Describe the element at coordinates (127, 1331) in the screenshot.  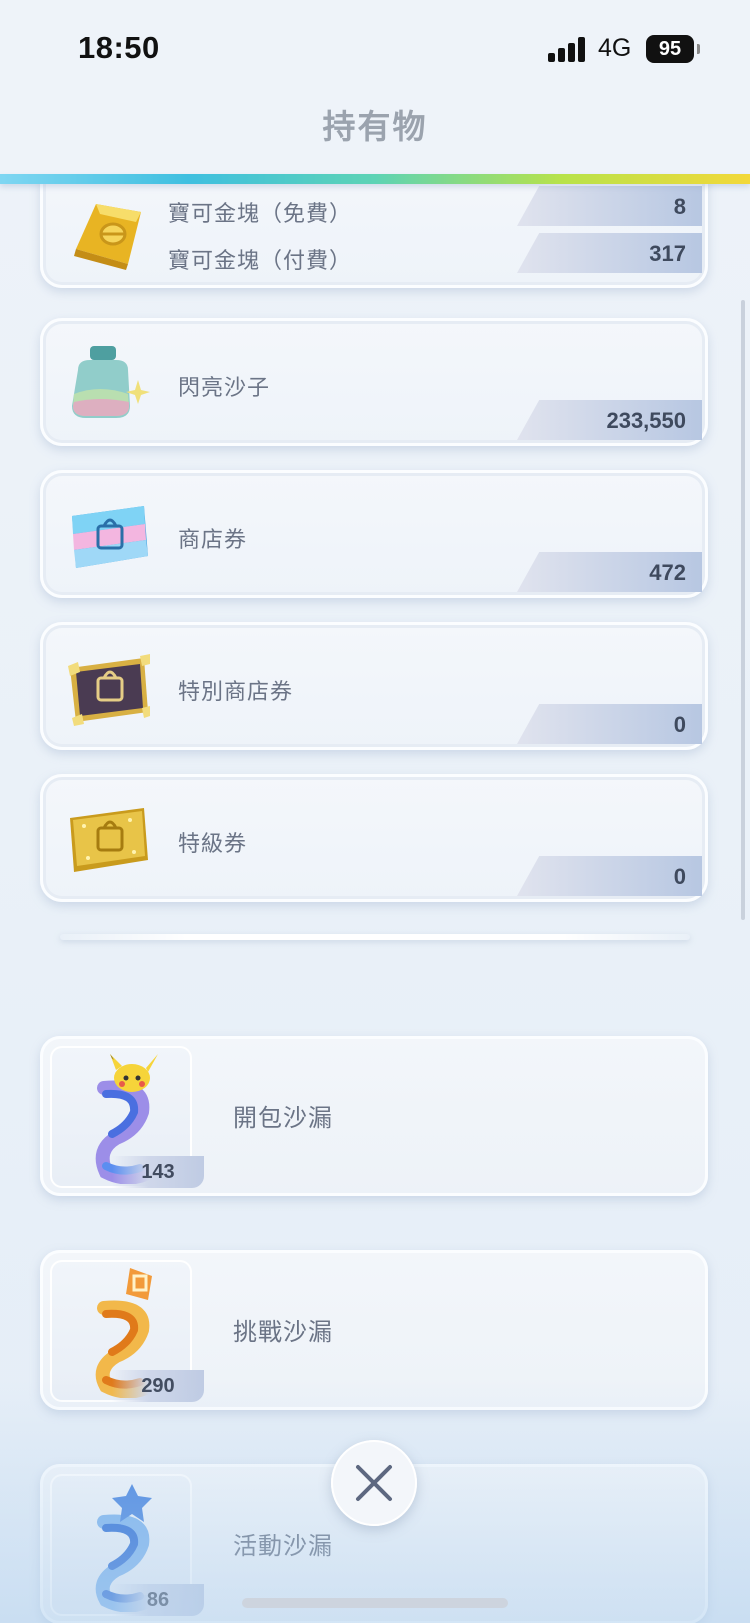
I see `hourglass-icon-frame: 290` at that location.